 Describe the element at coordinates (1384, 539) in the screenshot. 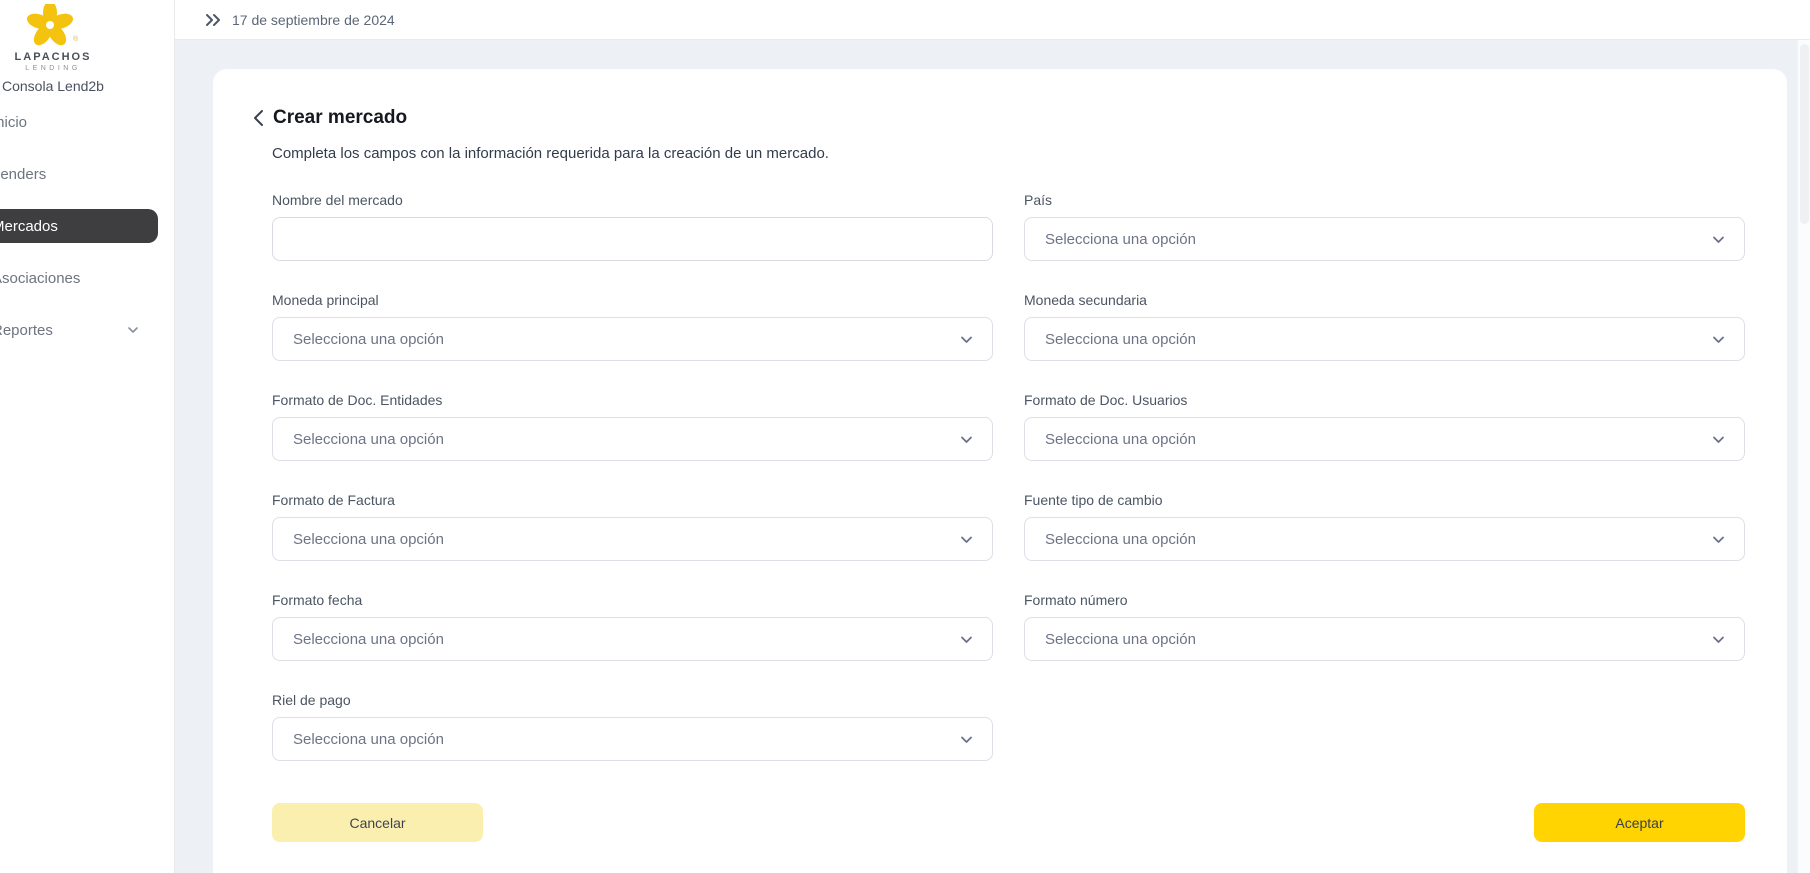

I see `fuente-tipo-cambio-select: Selecciona una opción` at that location.